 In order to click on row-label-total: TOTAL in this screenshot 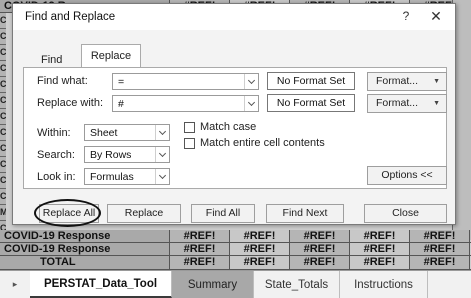, I will do `click(85, 262)`.